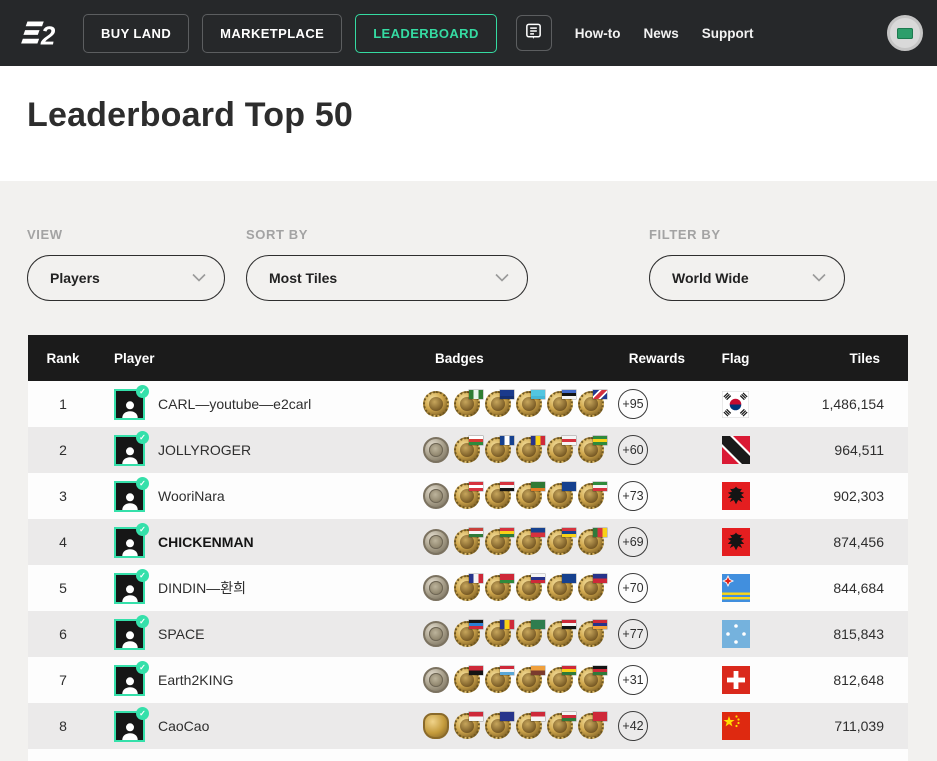 The width and height of the screenshot is (937, 761). What do you see at coordinates (191, 496) in the screenshot?
I see `player-name: WooriNara` at bounding box center [191, 496].